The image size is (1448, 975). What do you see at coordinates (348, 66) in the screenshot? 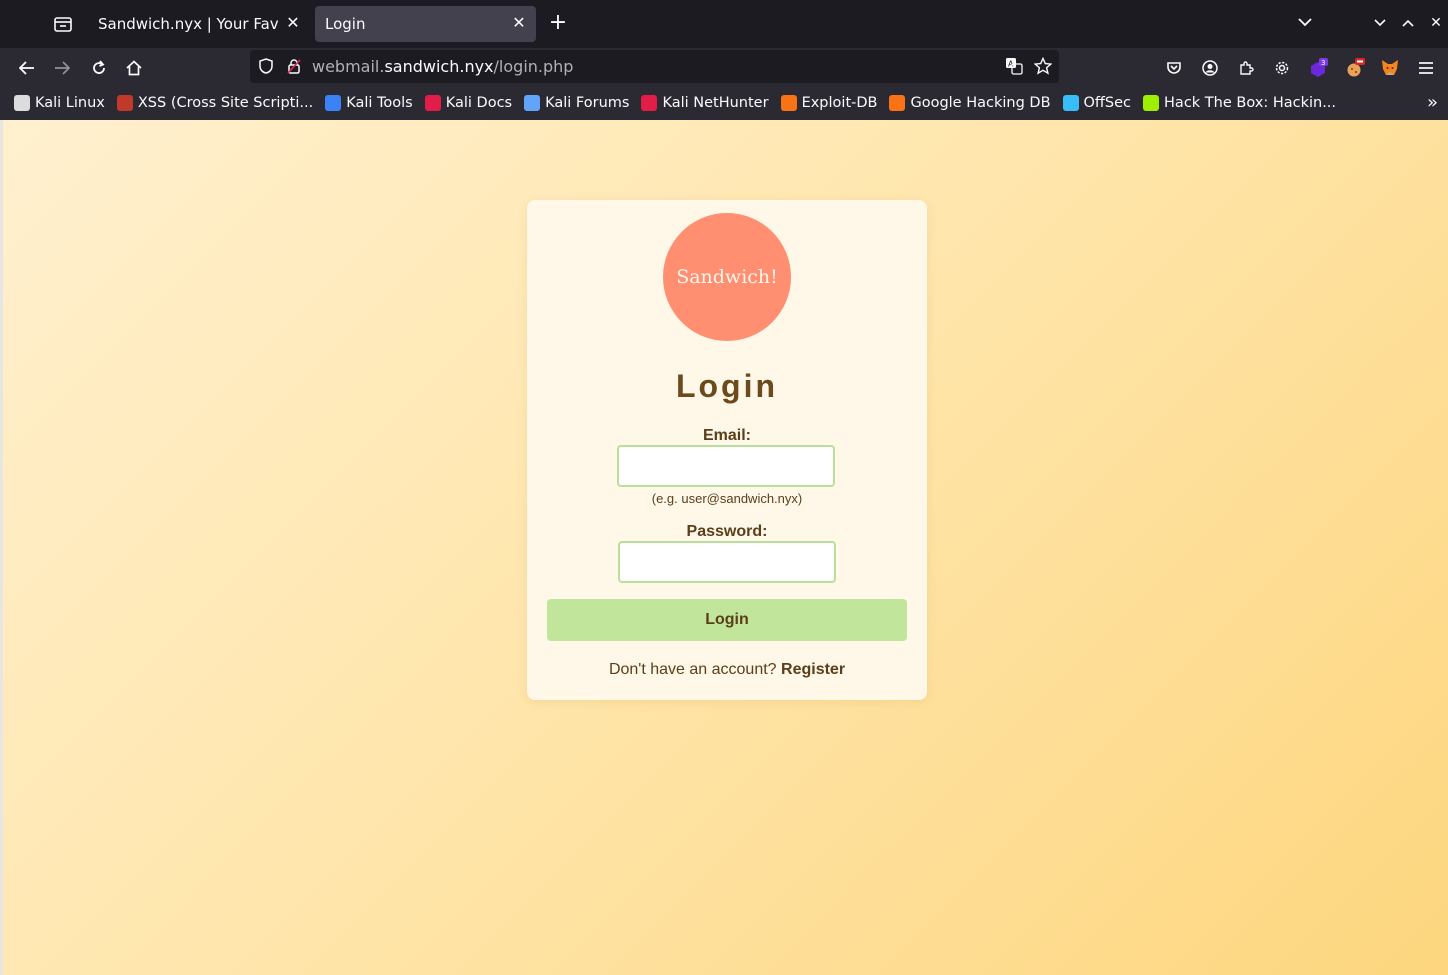
I see `url-prefix: webmail.` at bounding box center [348, 66].